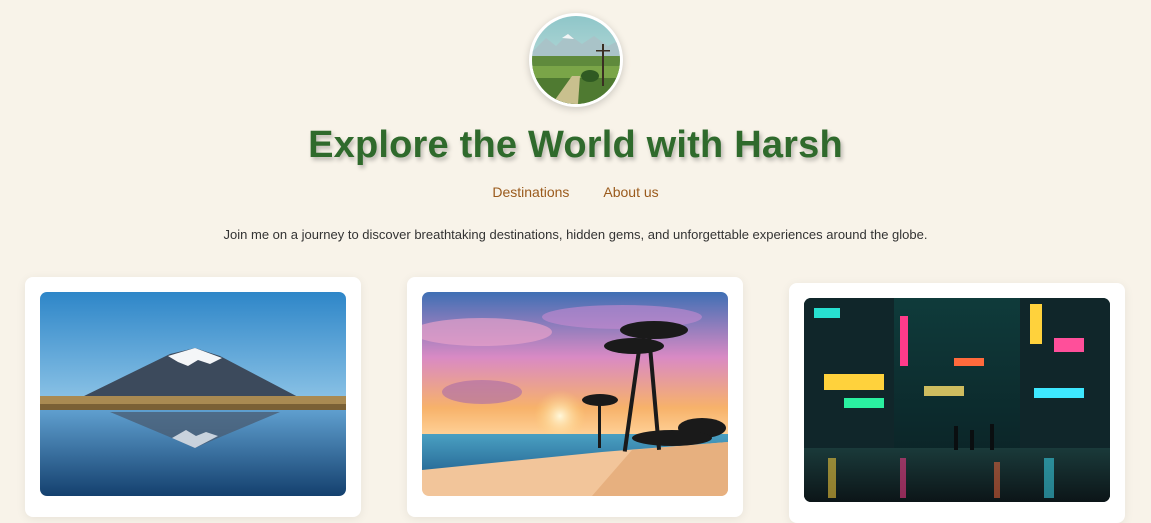  Describe the element at coordinates (957, 400) in the screenshot. I see `neon-city-image` at that location.